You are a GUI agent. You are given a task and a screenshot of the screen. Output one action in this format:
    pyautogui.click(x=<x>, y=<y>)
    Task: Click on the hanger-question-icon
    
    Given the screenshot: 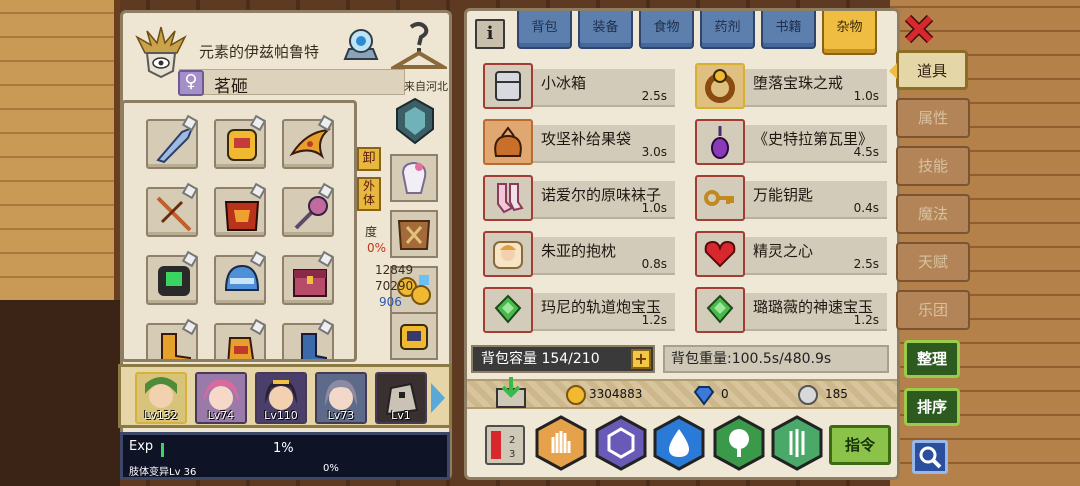 What is the action you would take?
    pyautogui.click(x=419, y=46)
    